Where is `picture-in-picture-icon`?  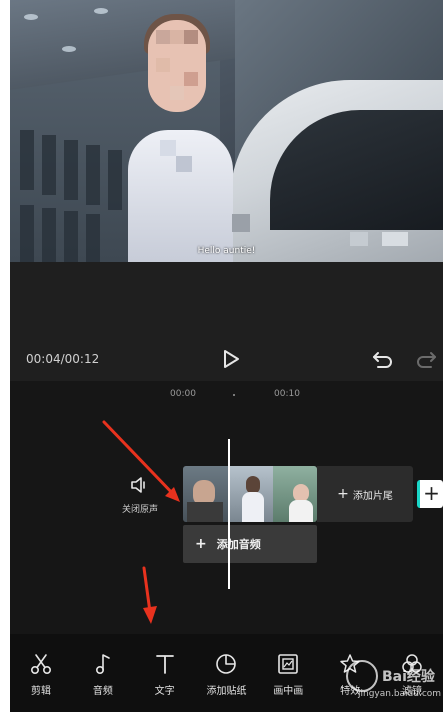
picture-in-picture-icon is located at coordinates (288, 664).